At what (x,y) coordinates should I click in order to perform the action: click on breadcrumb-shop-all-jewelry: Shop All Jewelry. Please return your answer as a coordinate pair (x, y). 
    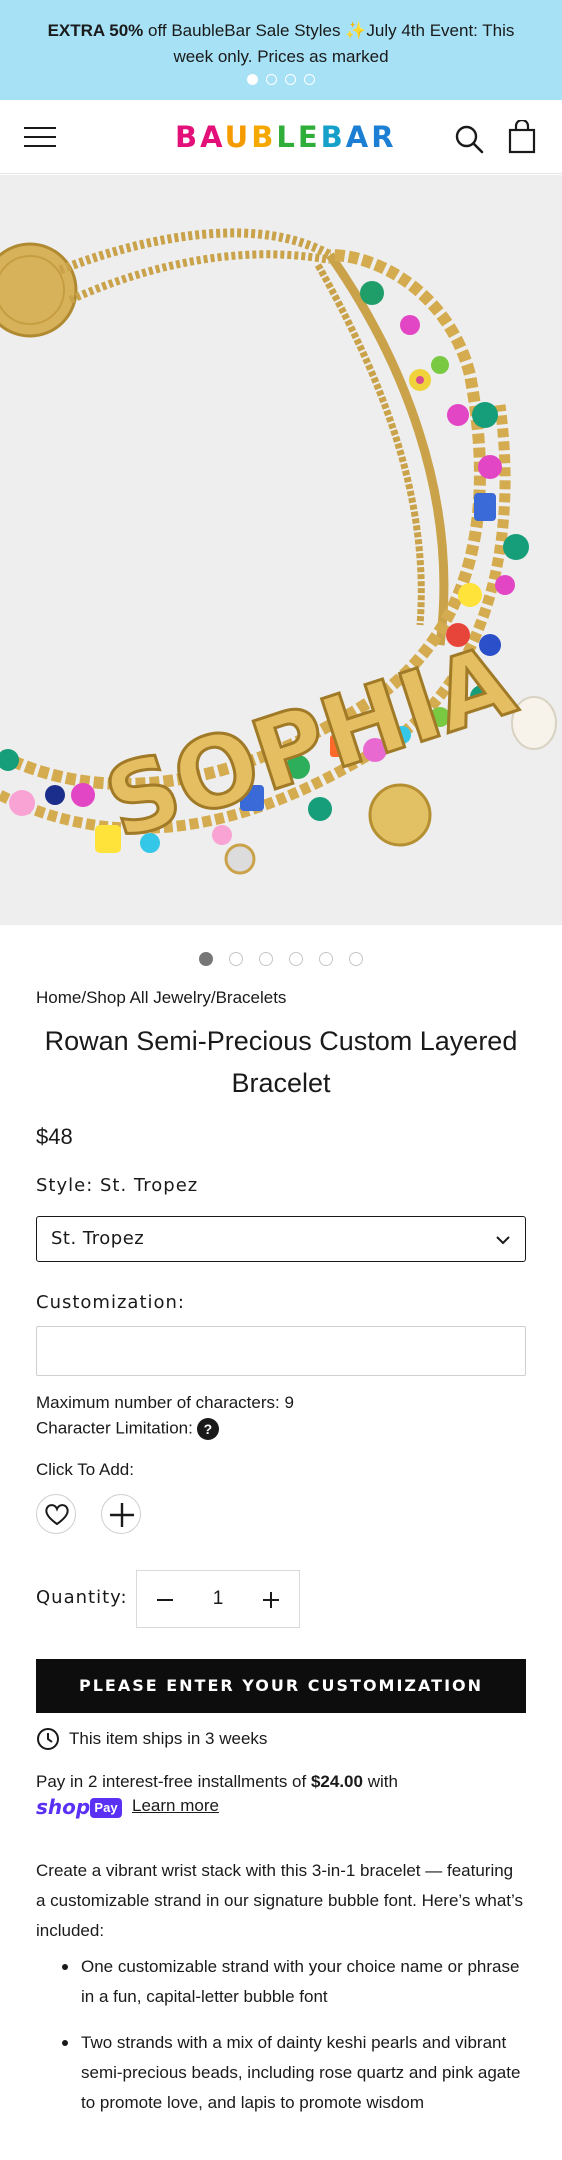
    Looking at the image, I should click on (148, 997).